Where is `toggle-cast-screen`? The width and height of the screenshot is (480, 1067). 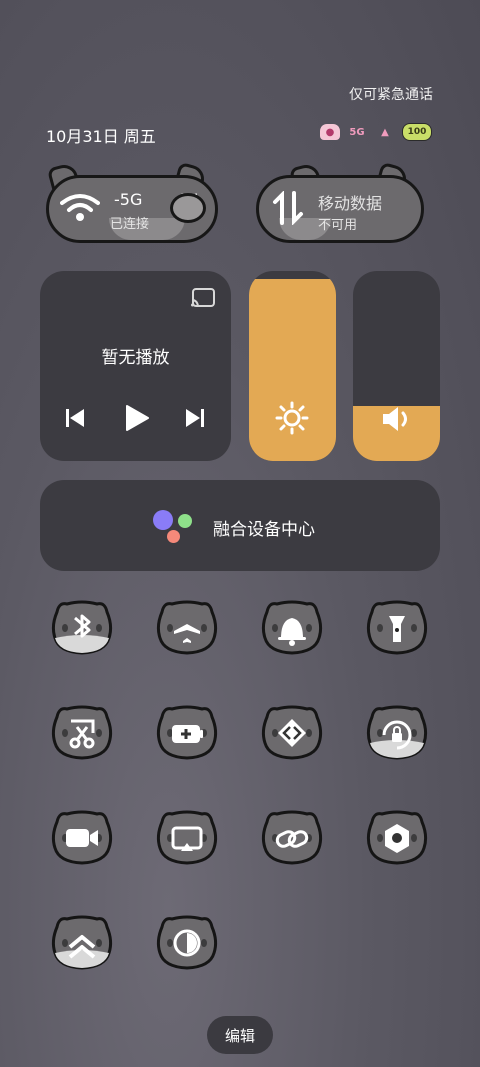 toggle-cast-screen is located at coordinates (187, 837).